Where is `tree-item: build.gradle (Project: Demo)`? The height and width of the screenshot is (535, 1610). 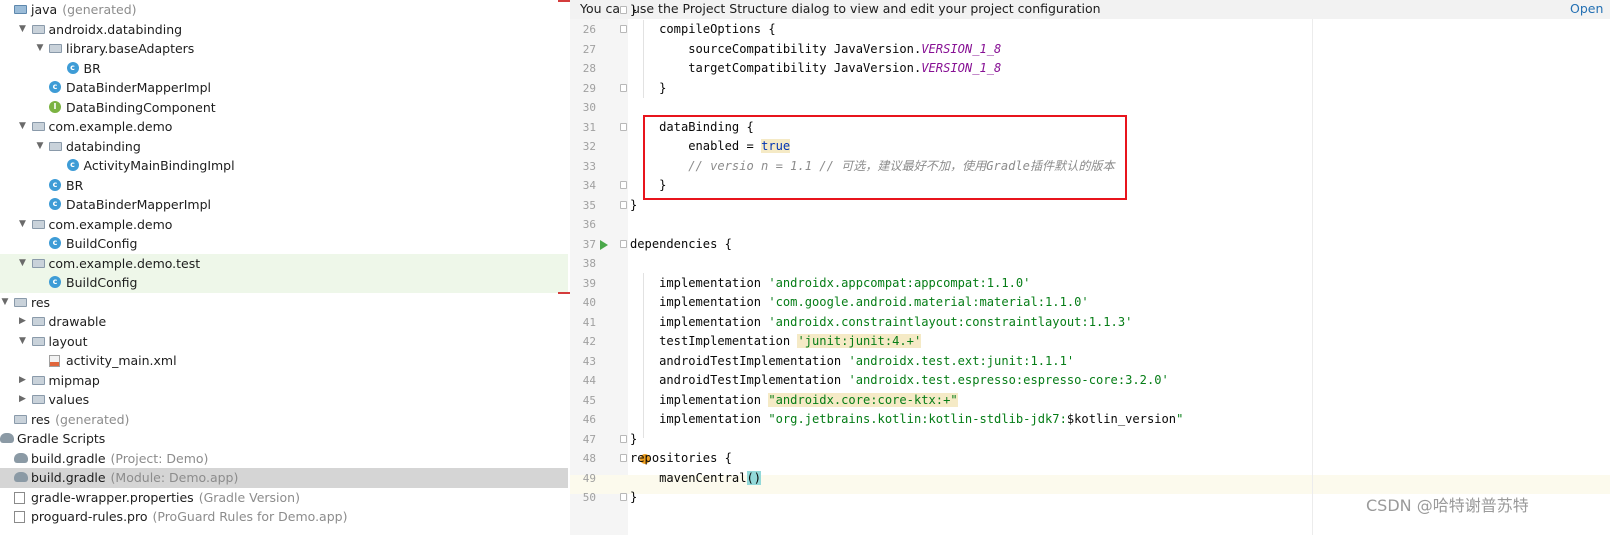
tree-item: build.gradle (Project: Demo) is located at coordinates (284, 459).